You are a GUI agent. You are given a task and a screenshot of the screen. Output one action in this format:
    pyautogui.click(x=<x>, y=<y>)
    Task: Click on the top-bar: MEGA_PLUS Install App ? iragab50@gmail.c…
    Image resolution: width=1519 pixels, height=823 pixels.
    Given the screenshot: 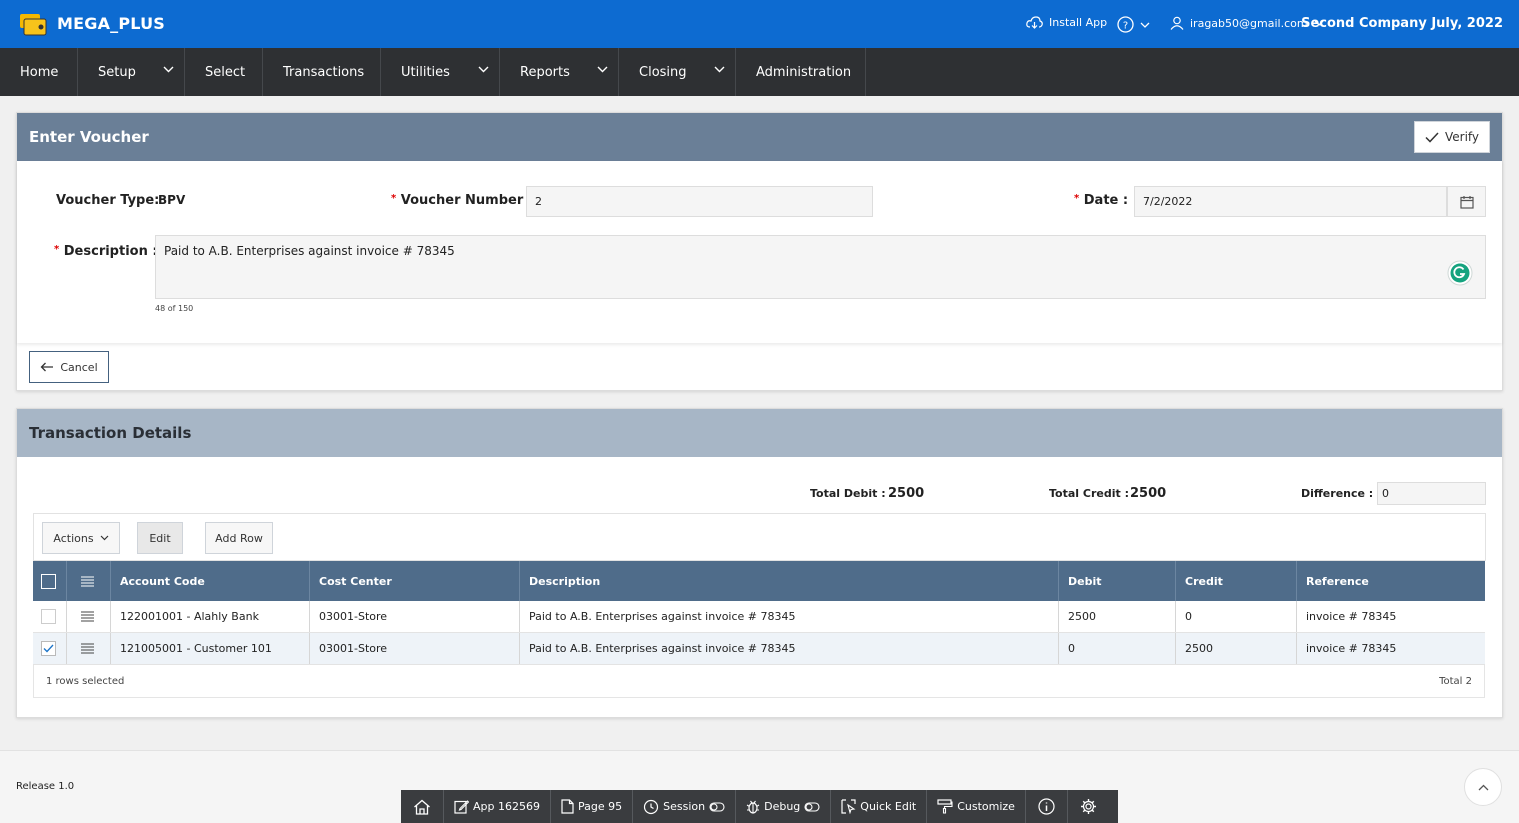 What is the action you would take?
    pyautogui.click(x=759, y=24)
    